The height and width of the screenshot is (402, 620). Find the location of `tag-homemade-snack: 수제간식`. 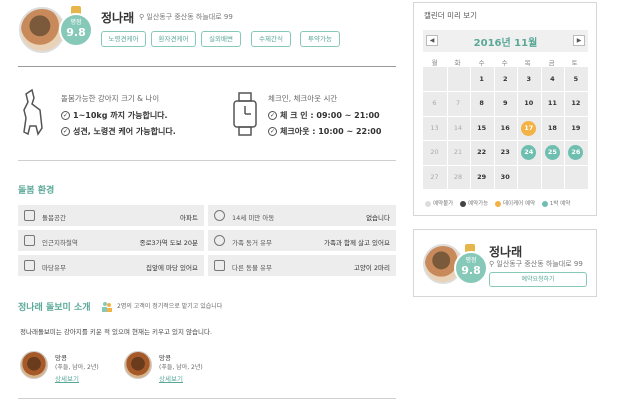

tag-homemade-snack: 수제간식 is located at coordinates (271, 39).